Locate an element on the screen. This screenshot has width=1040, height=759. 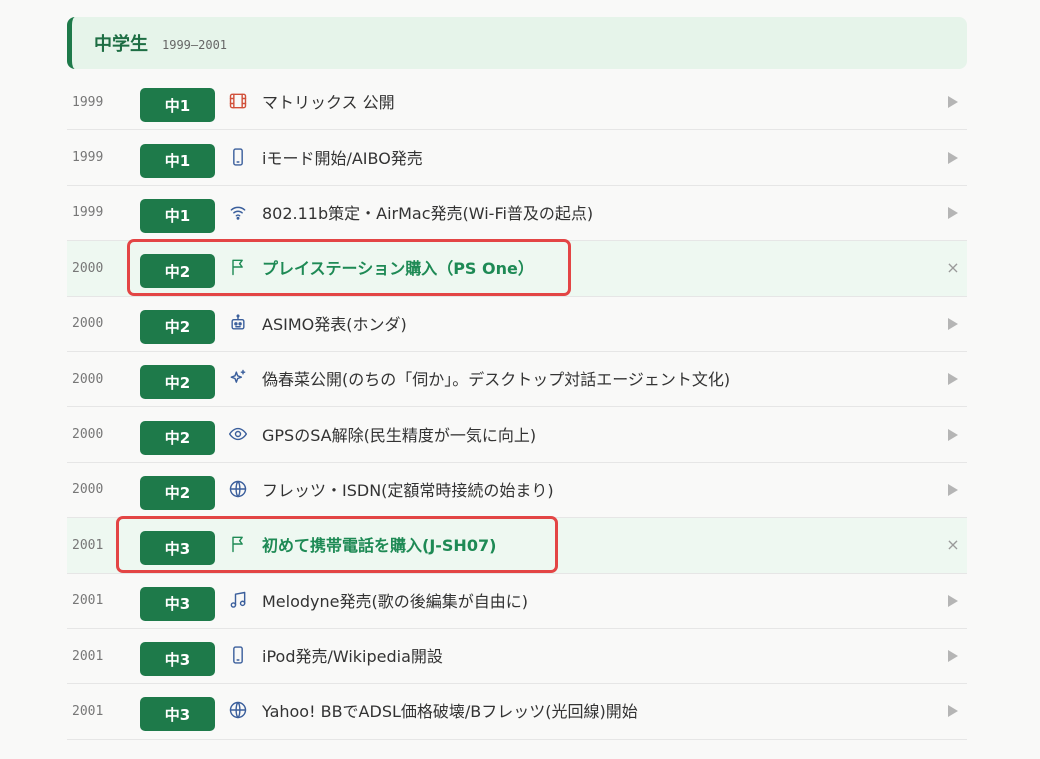
event-row: 2000 中2 偽春菜公開(のちの「伺か」。デスクトップ対話エージェント文化) is located at coordinates (517, 380).